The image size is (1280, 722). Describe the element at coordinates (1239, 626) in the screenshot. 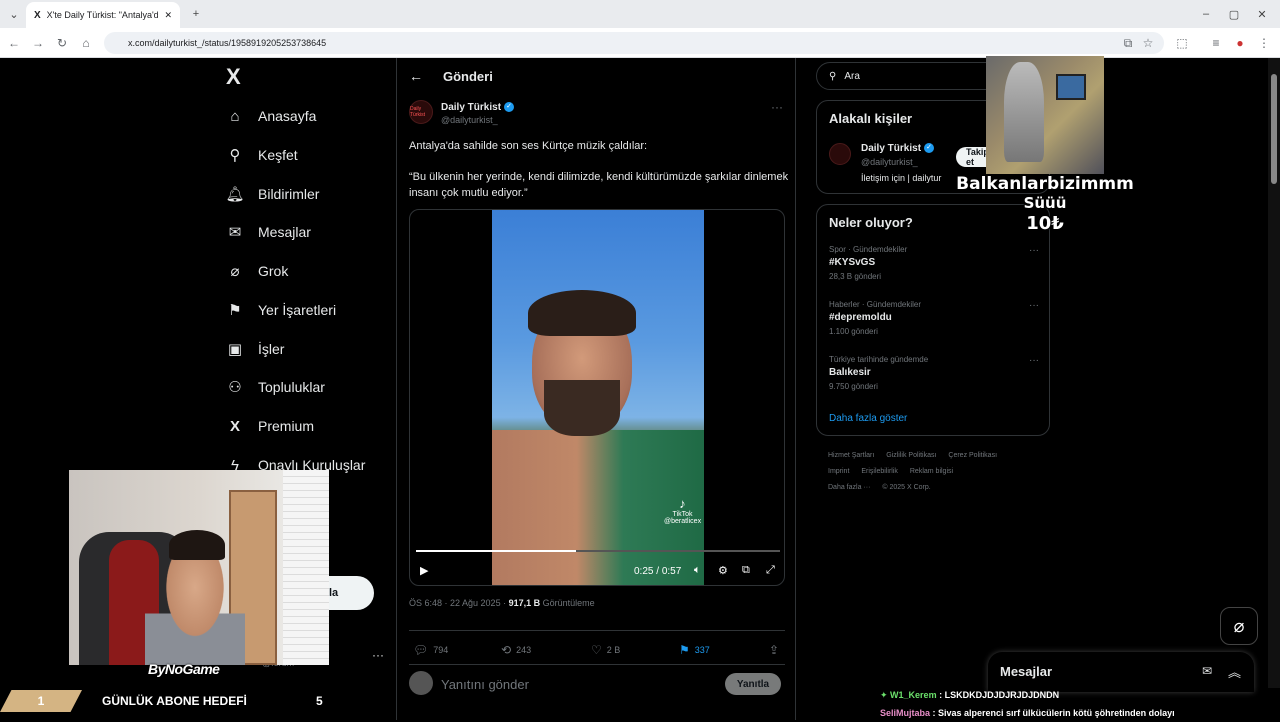

I see `grok-float-button: ⌀` at that location.